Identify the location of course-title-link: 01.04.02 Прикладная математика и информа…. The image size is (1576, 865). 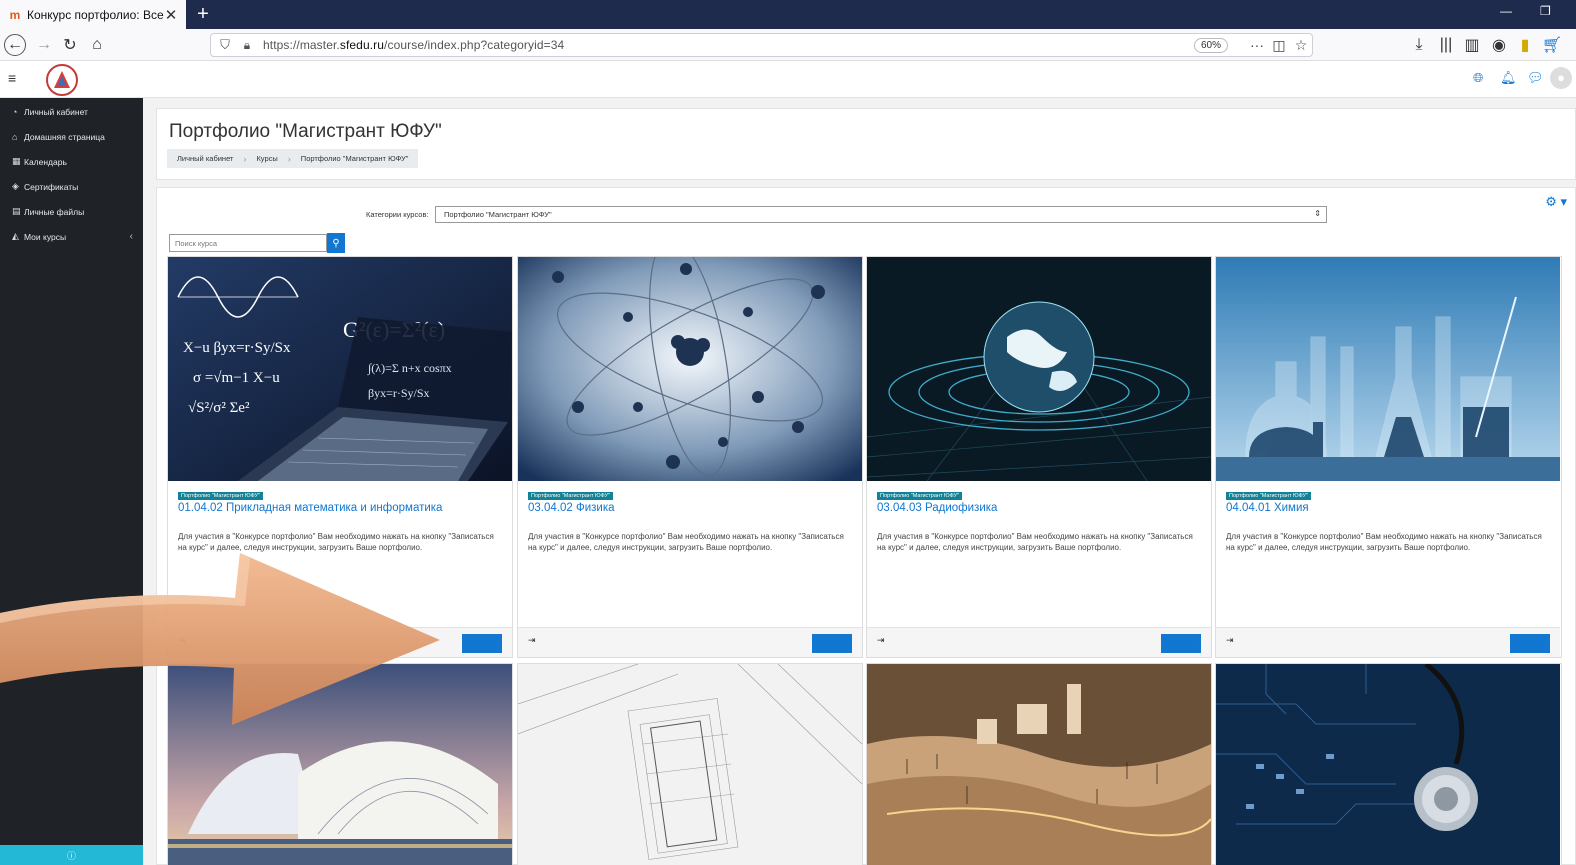
(310, 508).